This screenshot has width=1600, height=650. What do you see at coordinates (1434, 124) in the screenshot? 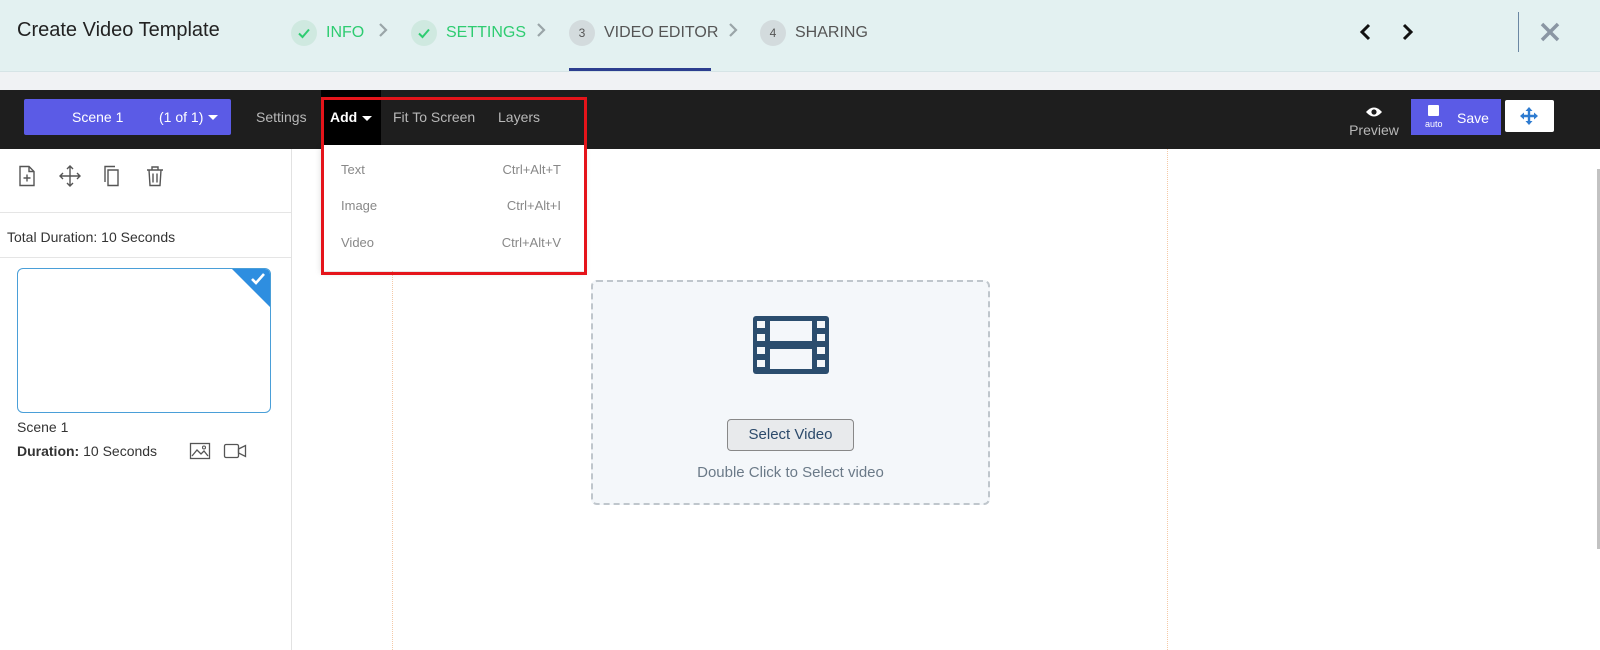
I see `auto-save-label: auto` at bounding box center [1434, 124].